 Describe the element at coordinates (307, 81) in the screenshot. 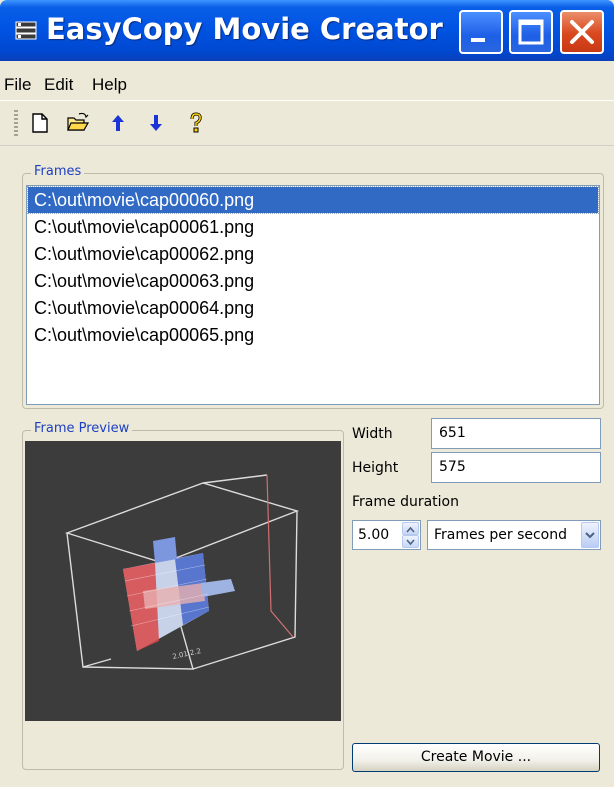

I see `menu-bar: File Edit Help` at that location.